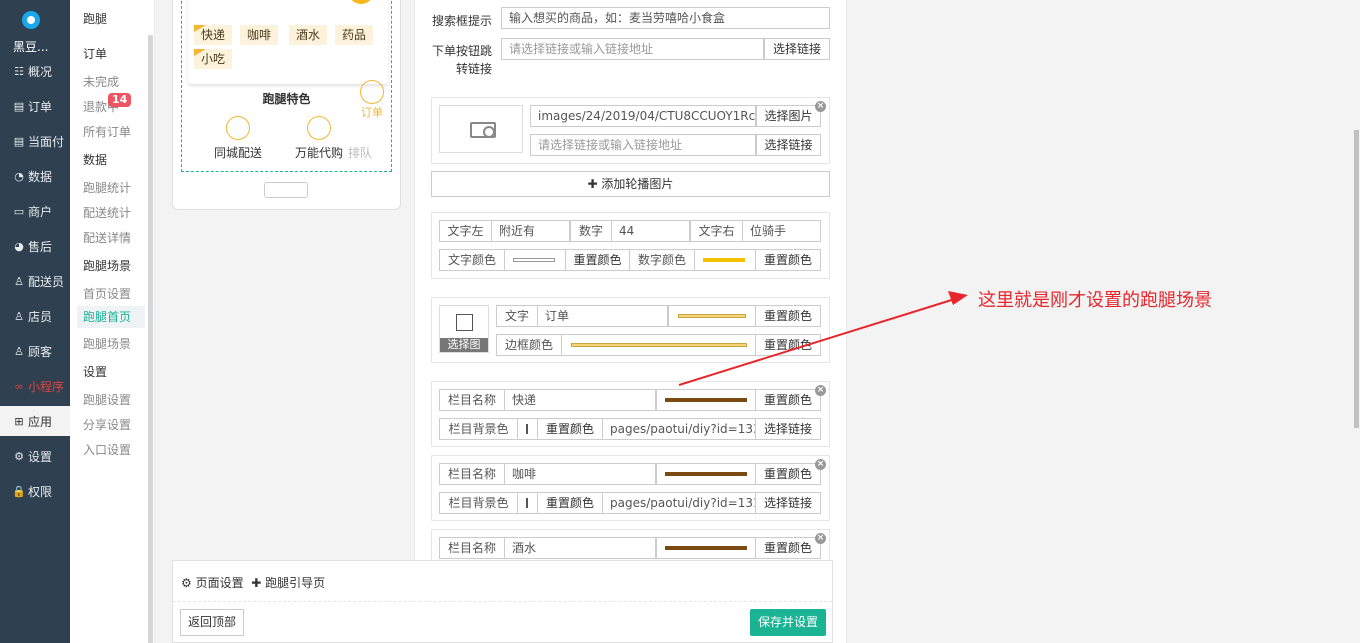 Image resolution: width=1360 pixels, height=643 pixels. I want to click on subnav-link-unfinished: 未完成, so click(101, 81).